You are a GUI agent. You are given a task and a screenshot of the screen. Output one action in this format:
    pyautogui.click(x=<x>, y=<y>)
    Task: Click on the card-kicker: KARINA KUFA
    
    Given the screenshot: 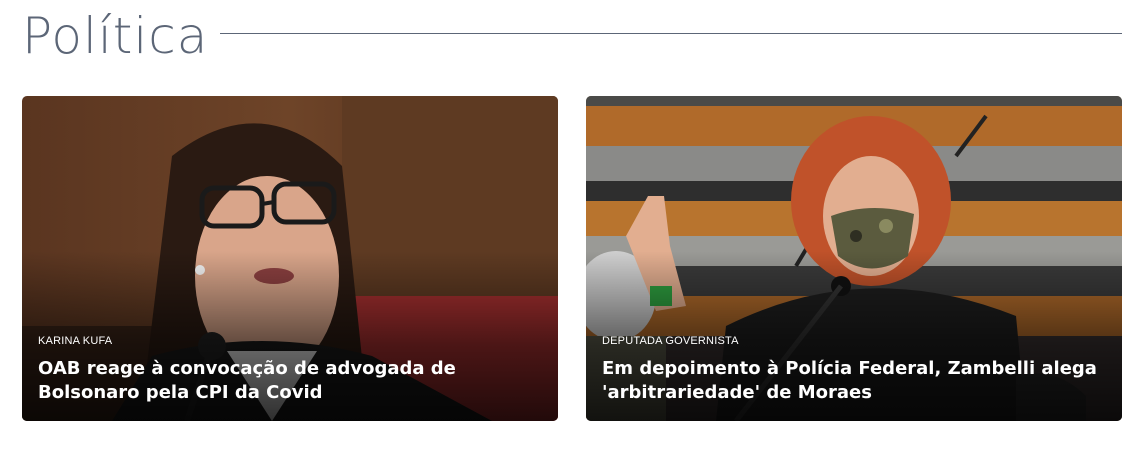 What is the action you would take?
    pyautogui.click(x=75, y=341)
    